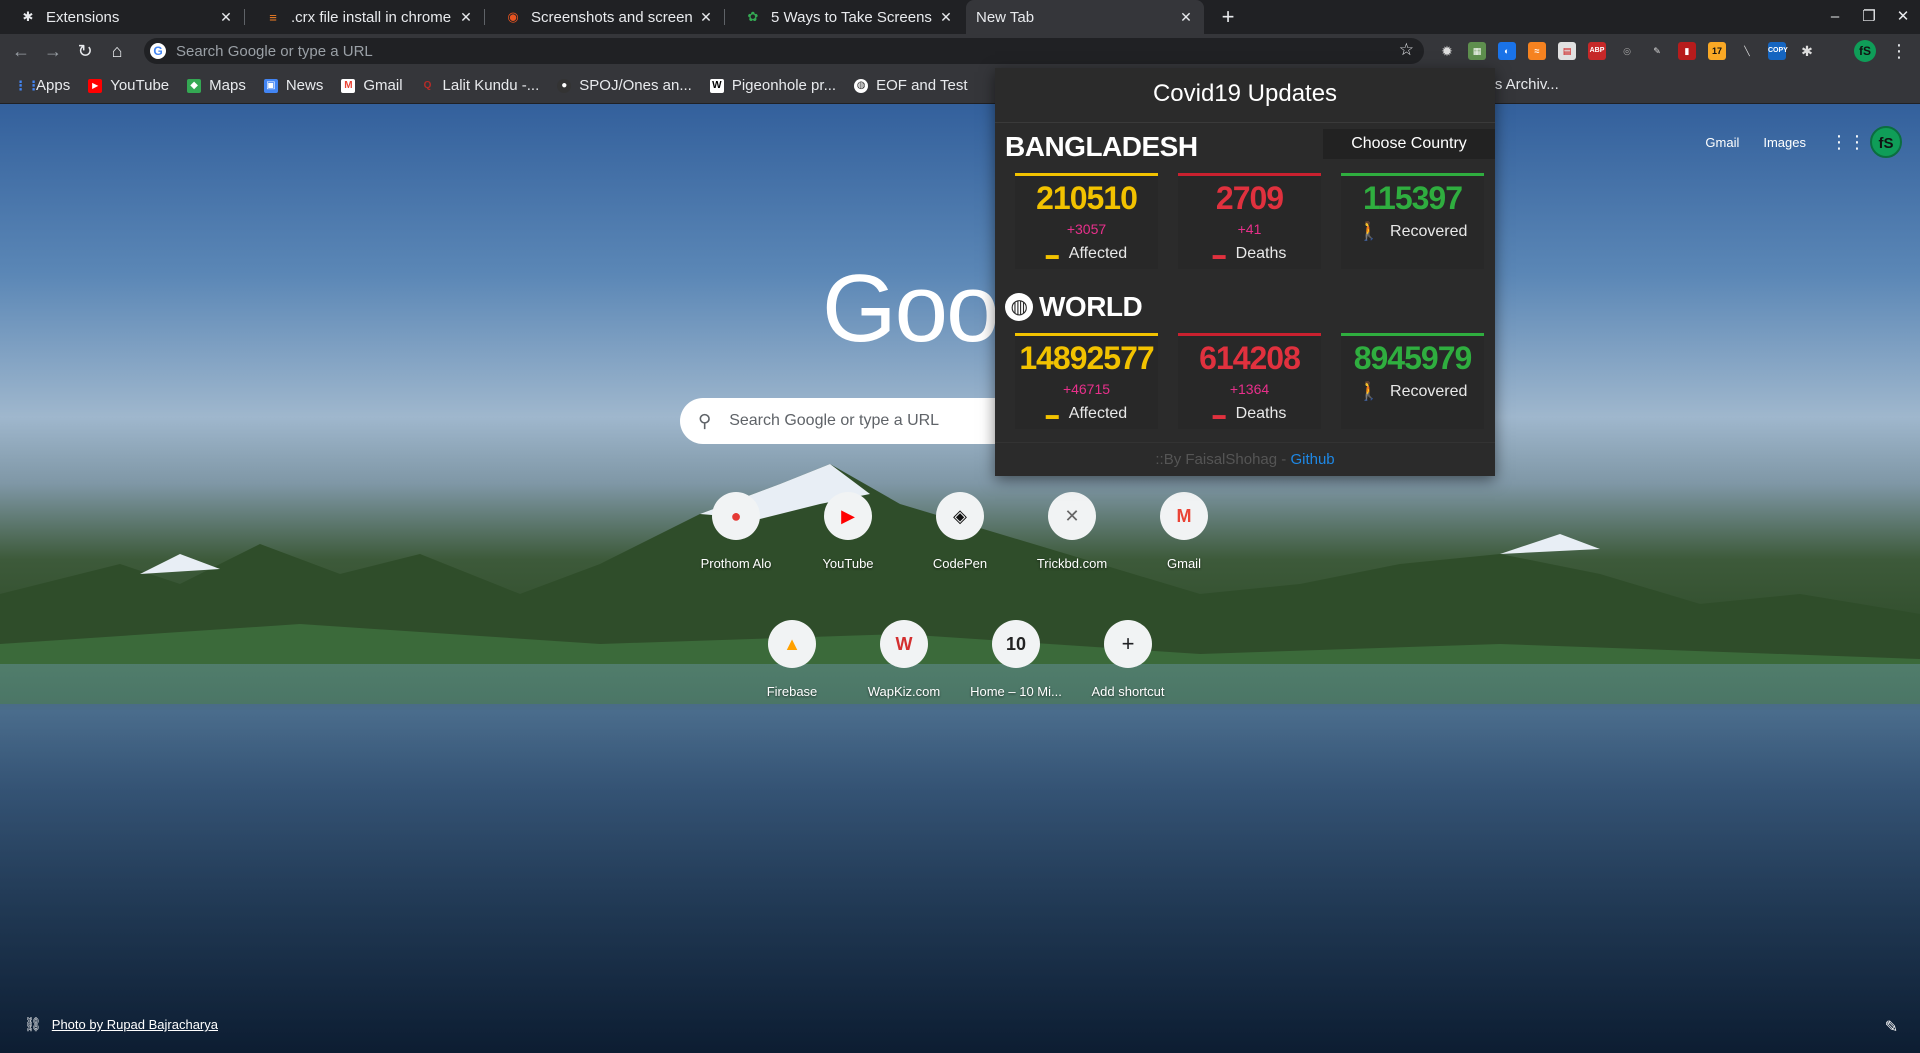 The width and height of the screenshot is (1920, 1053). I want to click on country-name: BANGLADESH, so click(1101, 147).